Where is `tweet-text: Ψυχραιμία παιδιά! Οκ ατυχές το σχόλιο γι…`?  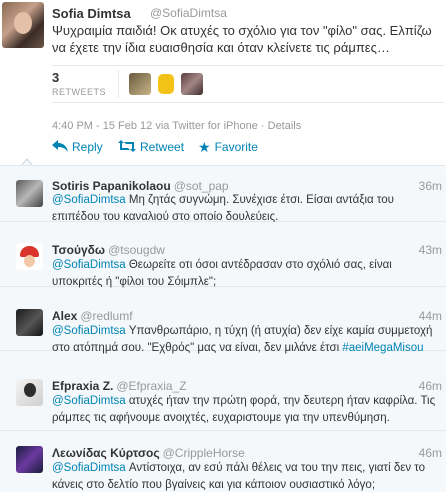
tweet-text: Ψυχραιμία παιδιά! Οκ ατυχές το σχόλιο γι… is located at coordinates (242, 39).